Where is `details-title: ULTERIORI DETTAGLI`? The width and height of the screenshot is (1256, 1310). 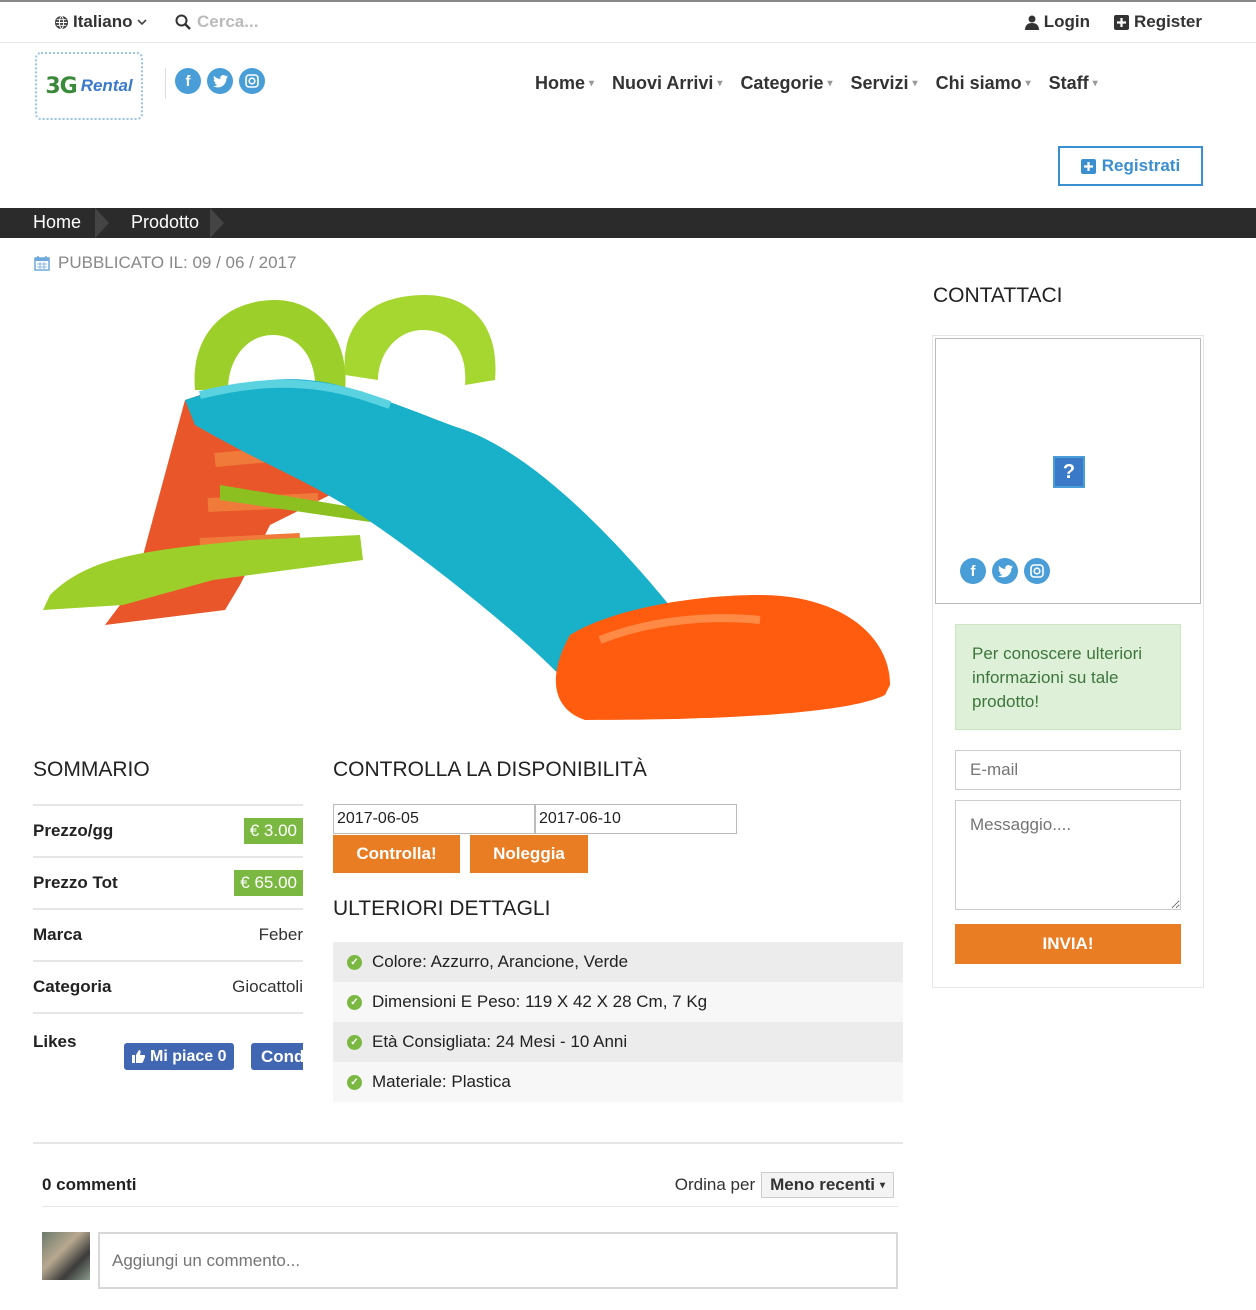 details-title: ULTERIORI DETTAGLI is located at coordinates (442, 908).